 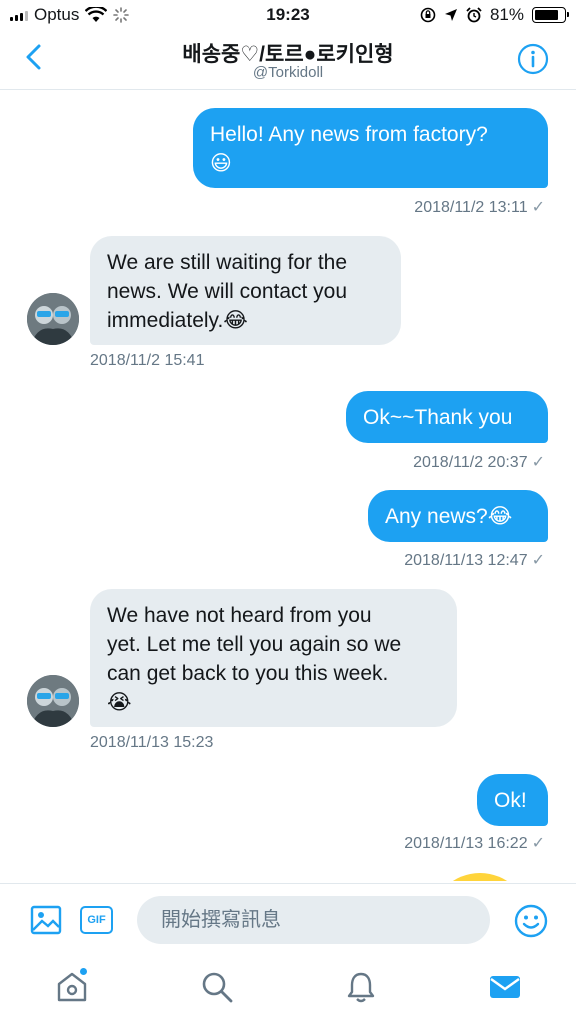 I want to click on message-line: immediately.😂, so click(x=177, y=320).